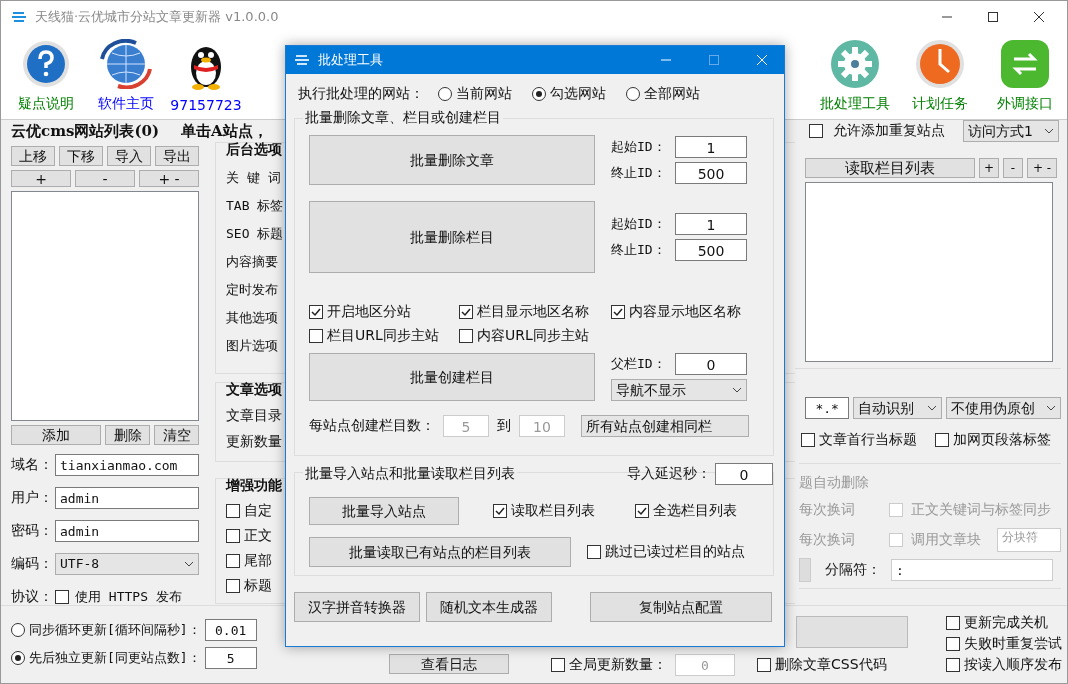  Describe the element at coordinates (33, 156) in the screenshot. I see `list-button: 上移` at that location.